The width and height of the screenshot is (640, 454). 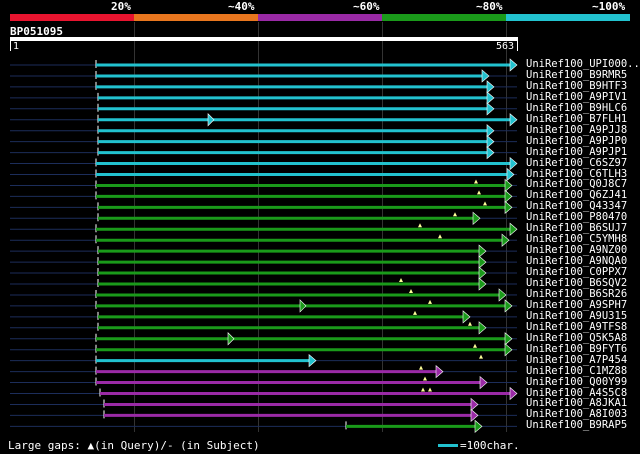 I want to click on identity-label-100: ~100%, so click(x=609, y=6).